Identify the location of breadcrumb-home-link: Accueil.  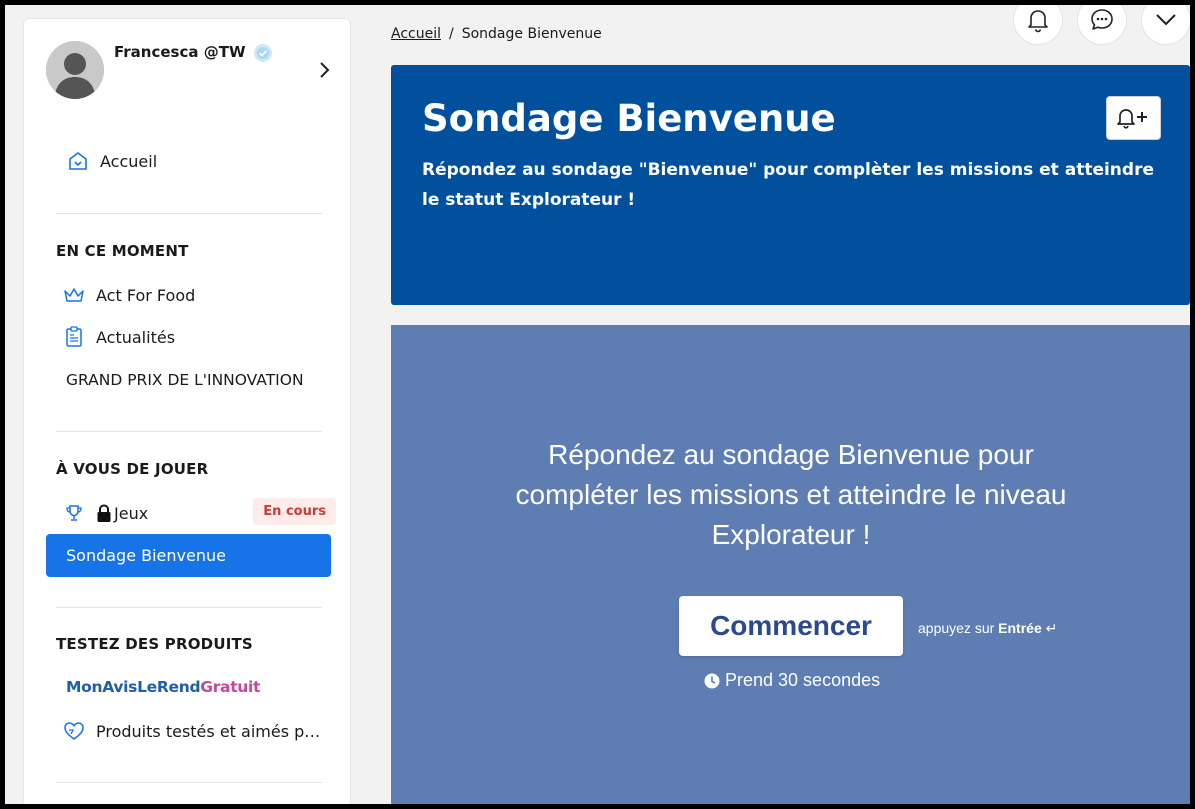
(416, 34).